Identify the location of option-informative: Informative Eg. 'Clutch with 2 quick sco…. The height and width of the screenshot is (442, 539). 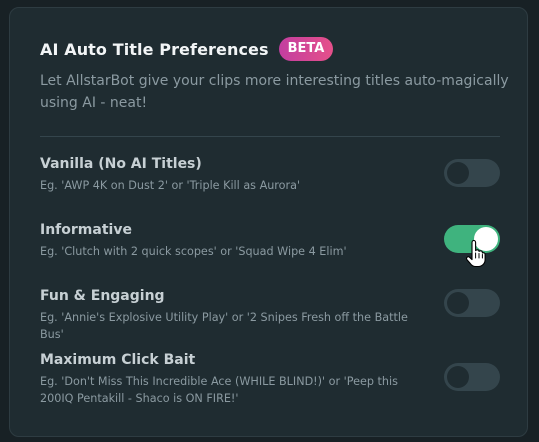
(270, 240).